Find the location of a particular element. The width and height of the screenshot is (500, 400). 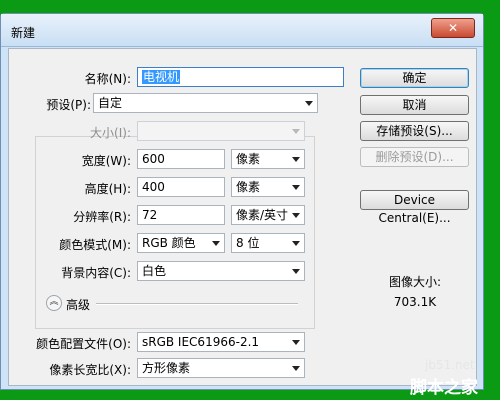

width-unit: 像素 is located at coordinates (248, 159).